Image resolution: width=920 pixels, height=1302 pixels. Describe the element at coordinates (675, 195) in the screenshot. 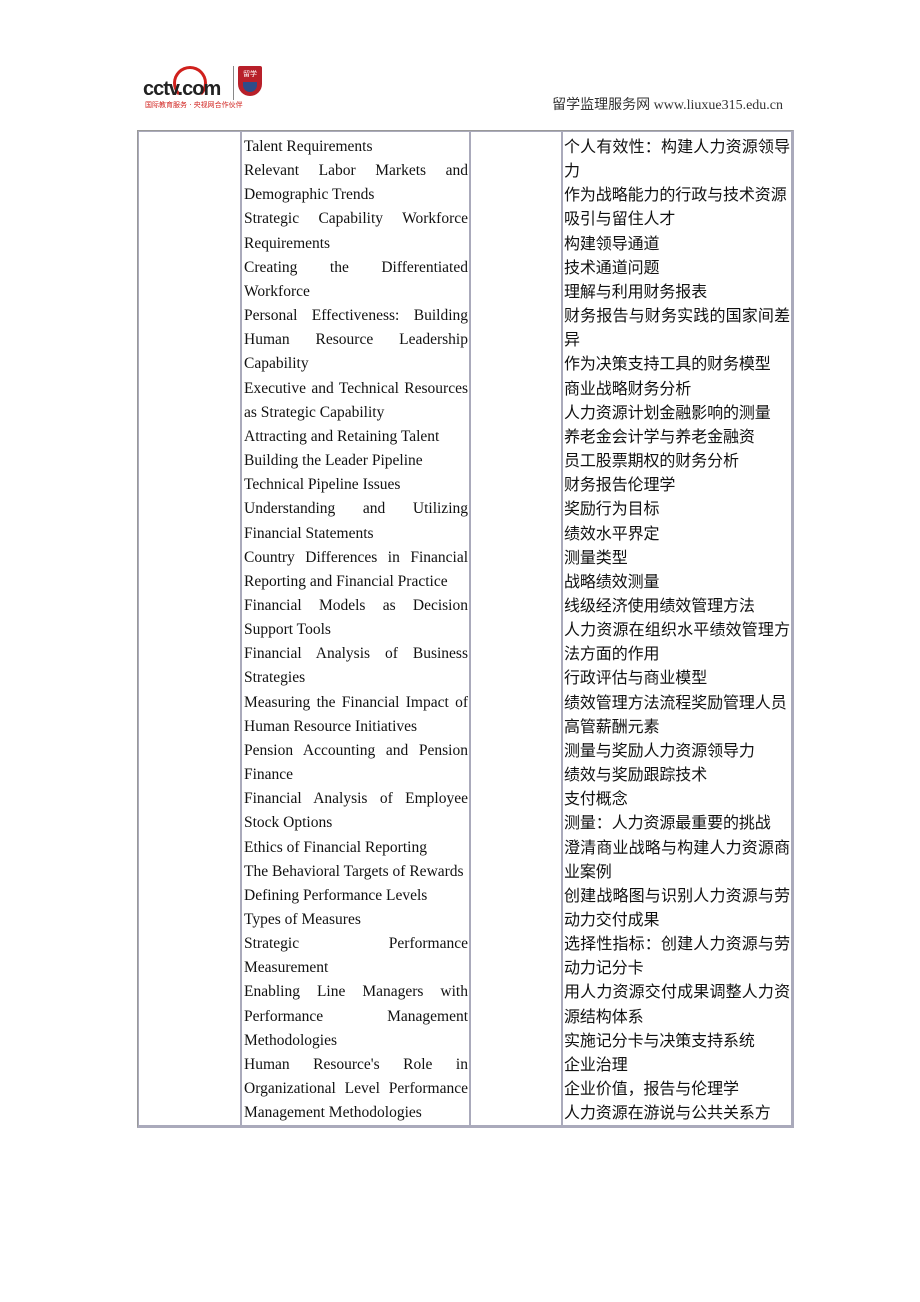

I see `list-item: 作为战略能力的行政与技术资源` at that location.